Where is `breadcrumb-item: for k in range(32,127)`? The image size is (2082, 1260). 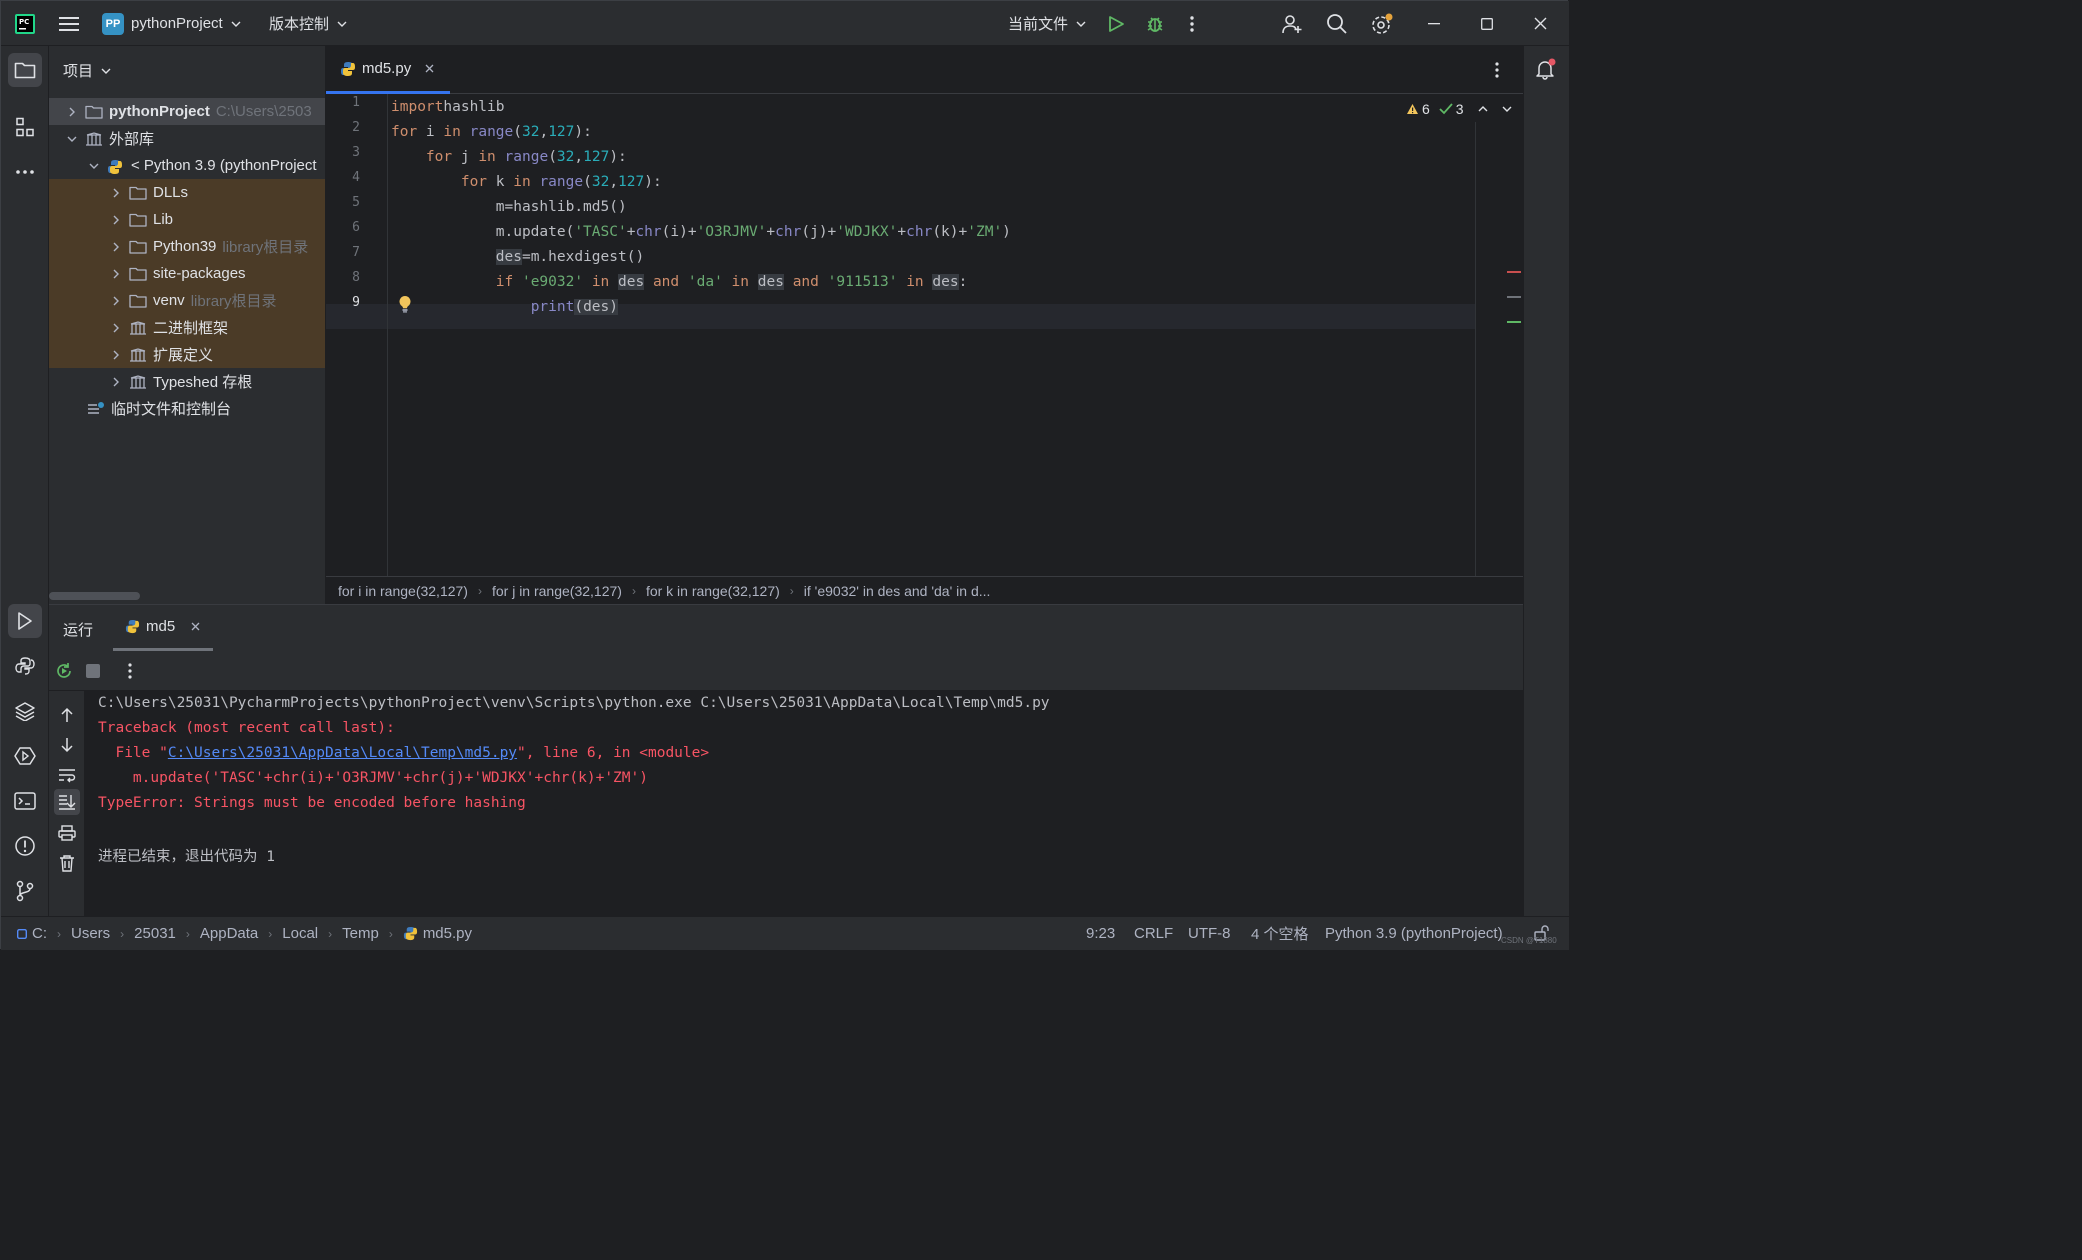
breadcrumb-item: for k in range(32,127) is located at coordinates (713, 591).